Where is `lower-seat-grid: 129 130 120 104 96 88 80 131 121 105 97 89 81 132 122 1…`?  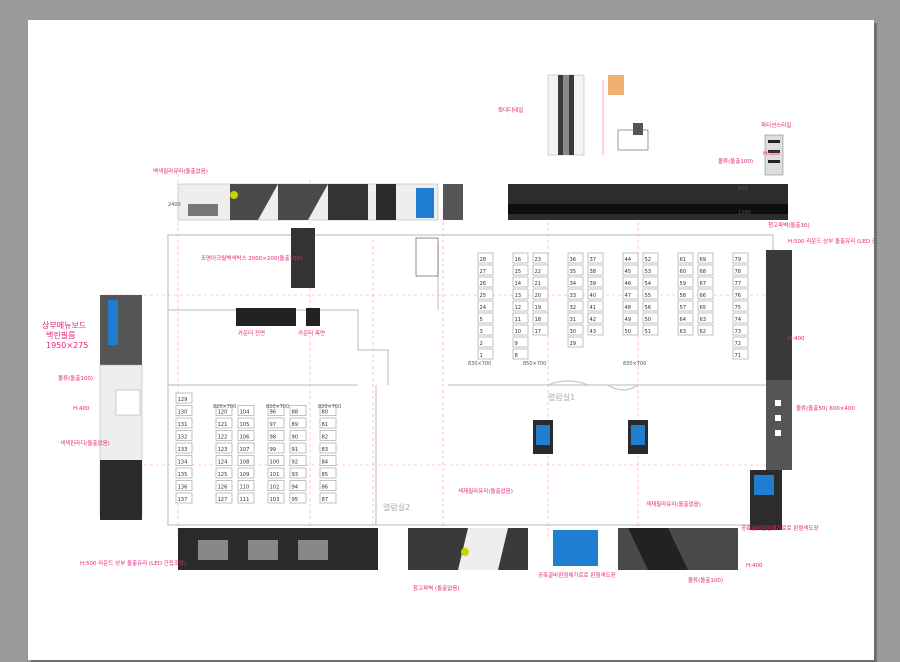
lower-seat-grid: 129 130 120 104 96 88 80 131 121 105 97 89 81 132 122 1… is located at coordinates (256, 448).